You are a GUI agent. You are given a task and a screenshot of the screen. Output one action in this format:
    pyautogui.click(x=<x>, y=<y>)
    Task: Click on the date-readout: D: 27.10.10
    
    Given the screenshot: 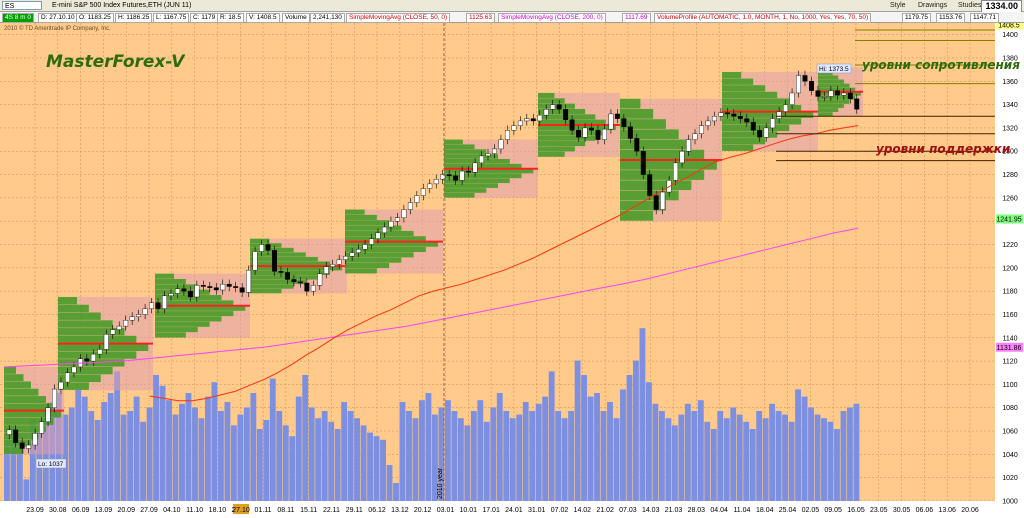 What is the action you would take?
    pyautogui.click(x=58, y=18)
    